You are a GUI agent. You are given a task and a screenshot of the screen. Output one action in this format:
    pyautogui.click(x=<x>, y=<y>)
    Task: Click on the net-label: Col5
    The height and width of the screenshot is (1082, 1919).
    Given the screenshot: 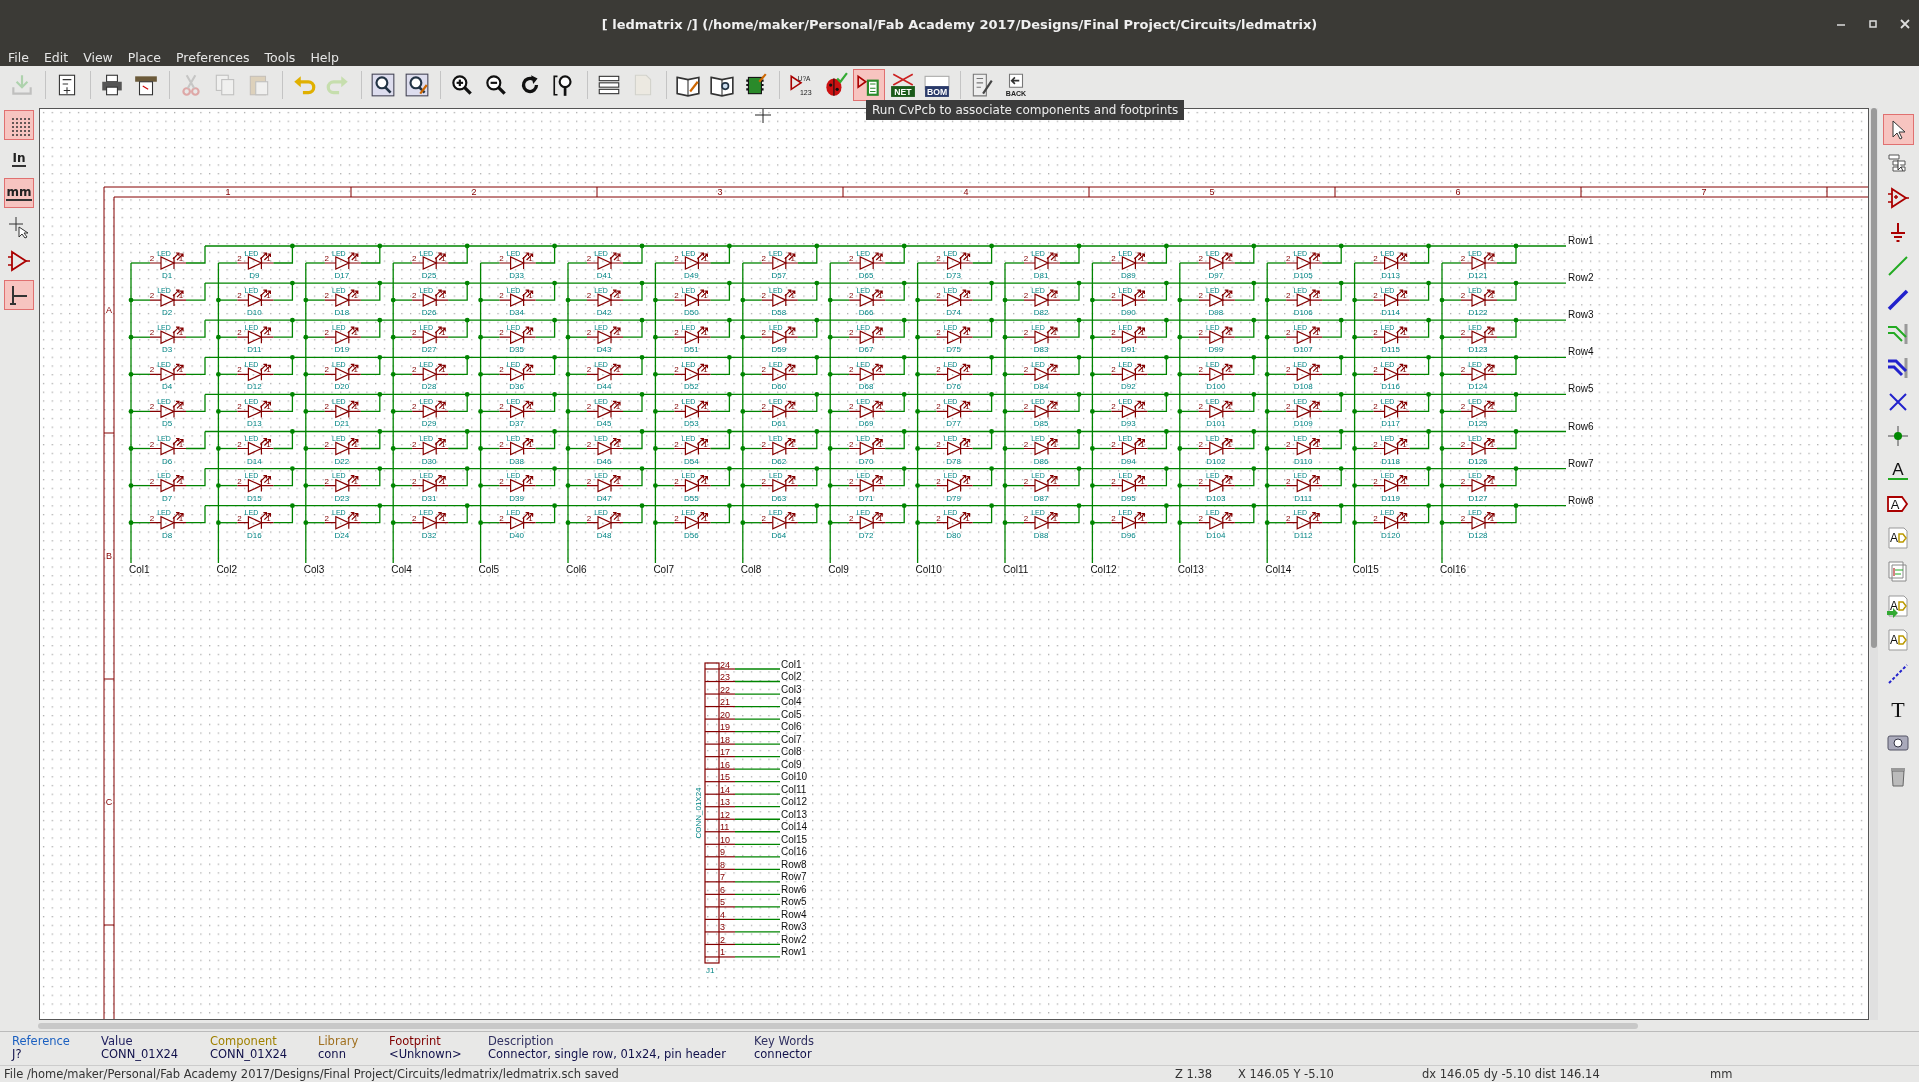 What is the action you would take?
    pyautogui.click(x=489, y=569)
    